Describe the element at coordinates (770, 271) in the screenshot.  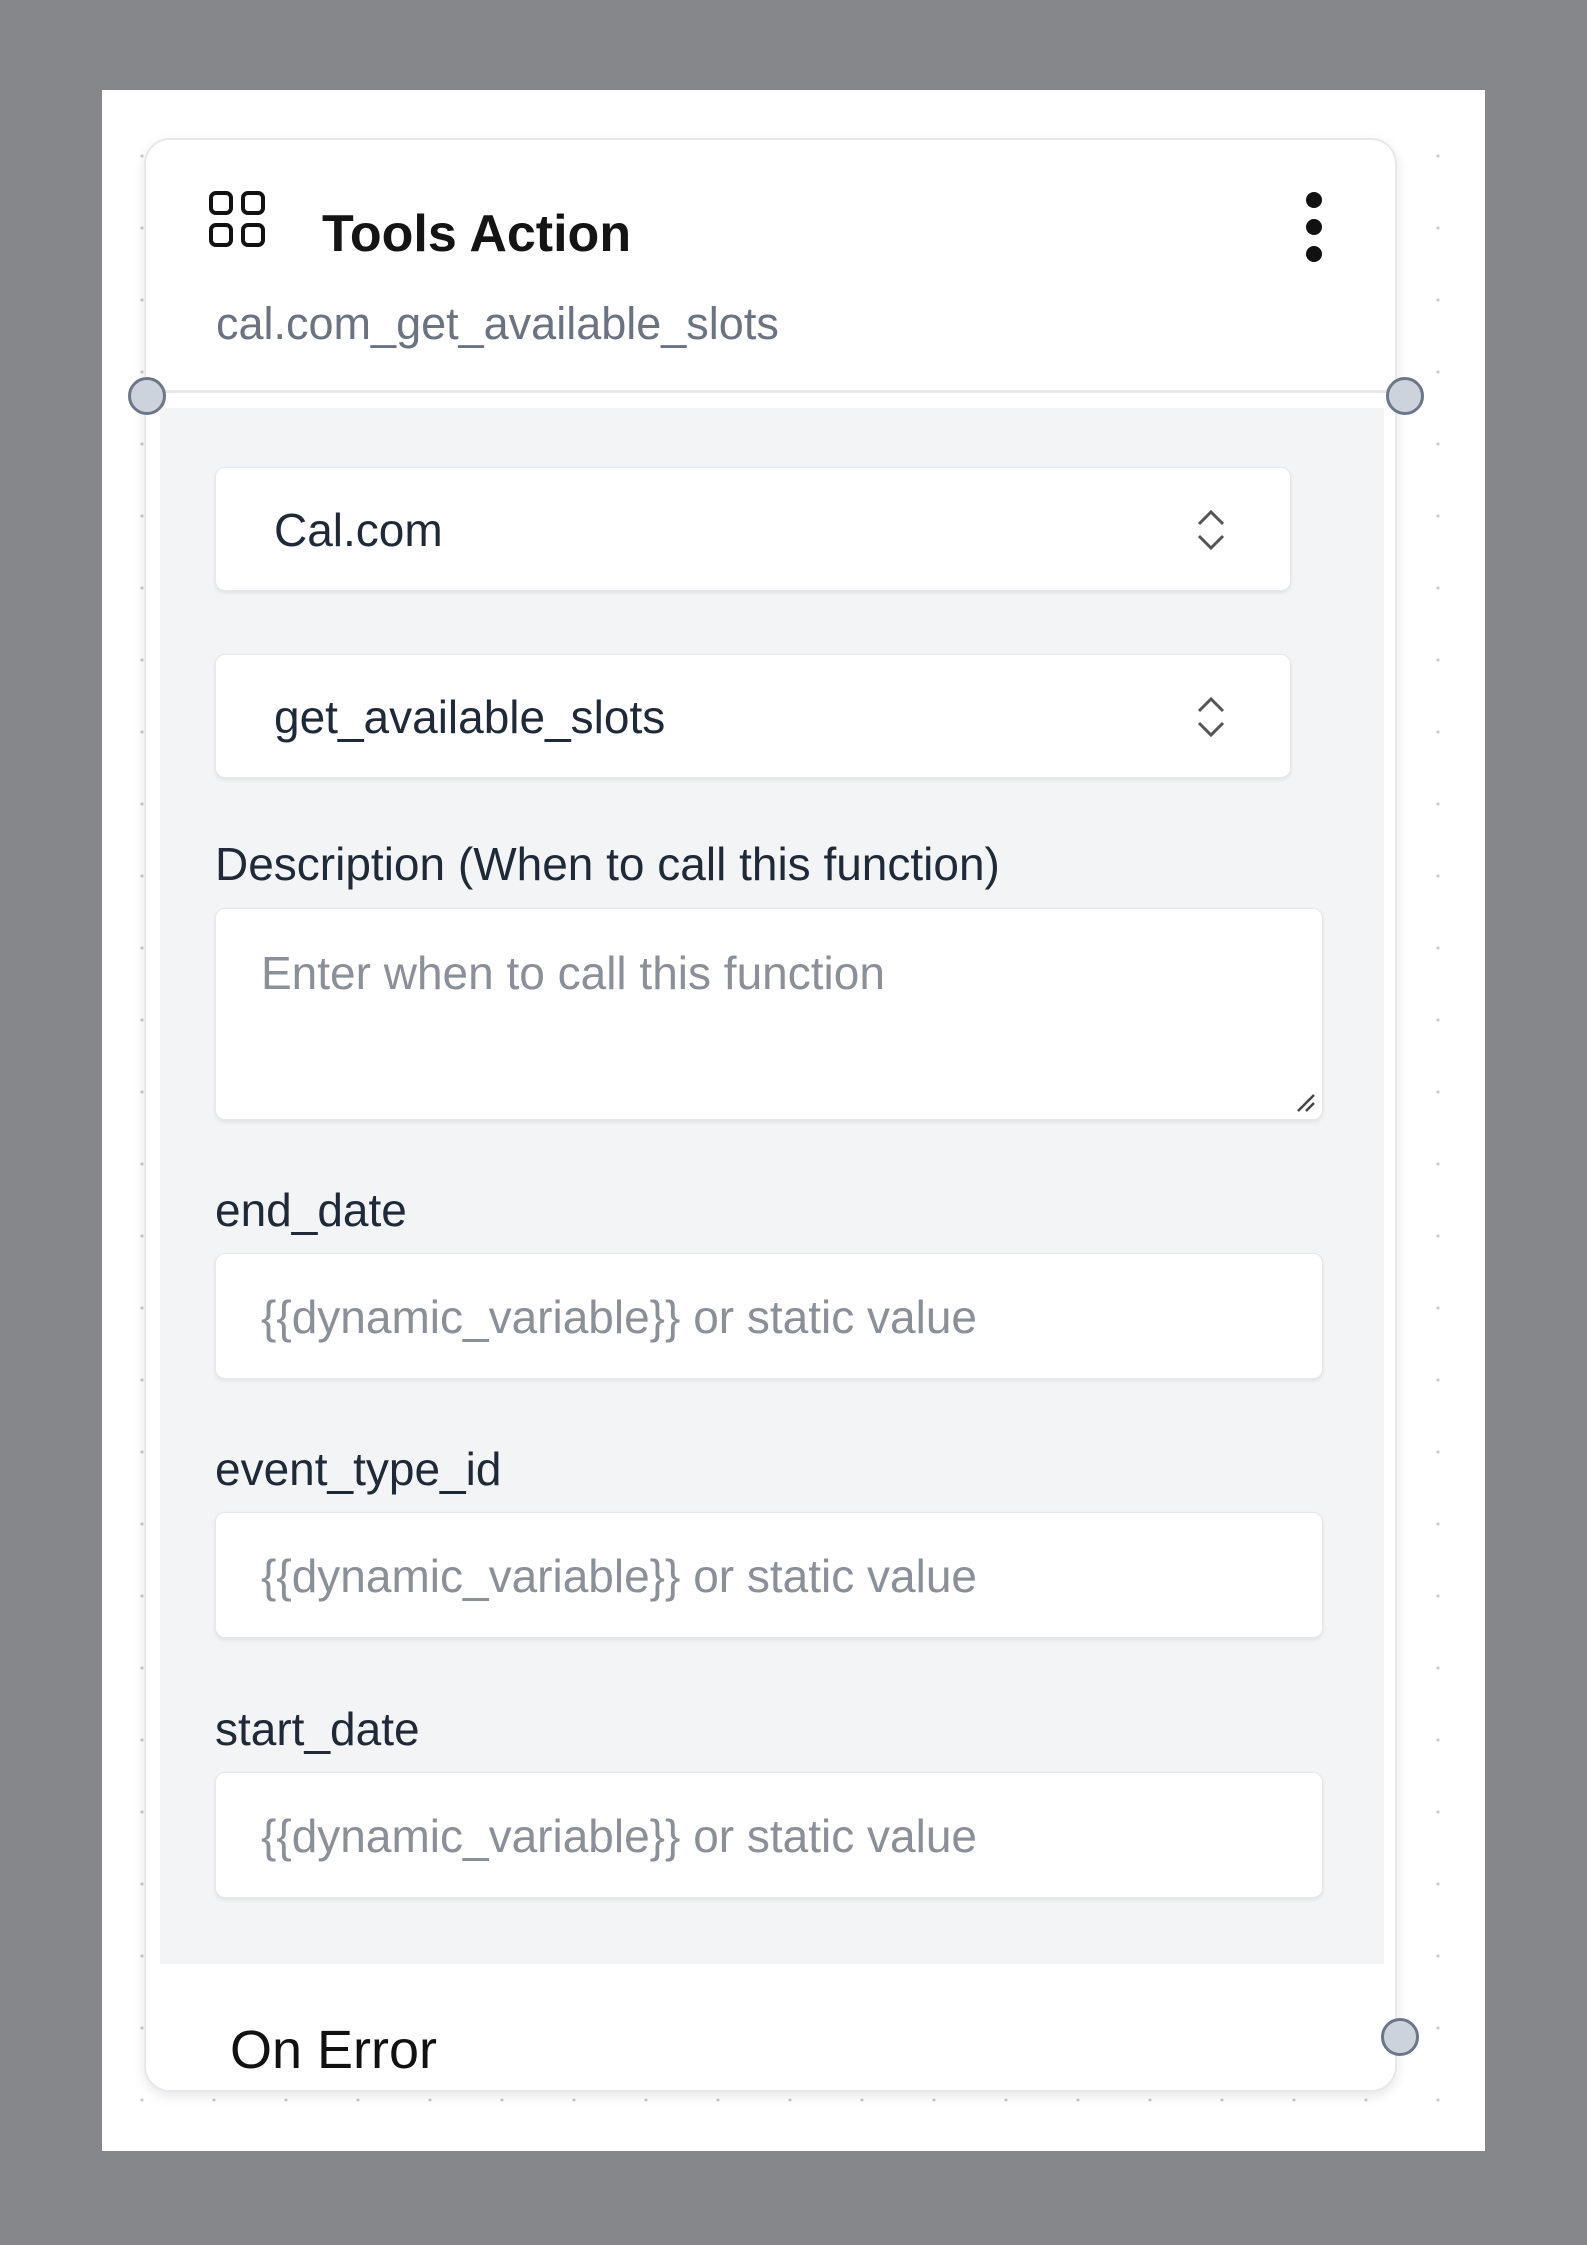
I see `node-header: Tools Action cal.com_get_available_slots` at that location.